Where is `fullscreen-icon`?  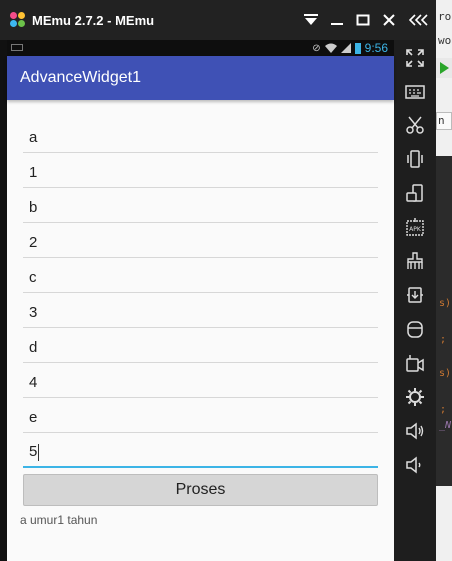
fullscreen-icon is located at coordinates (415, 58).